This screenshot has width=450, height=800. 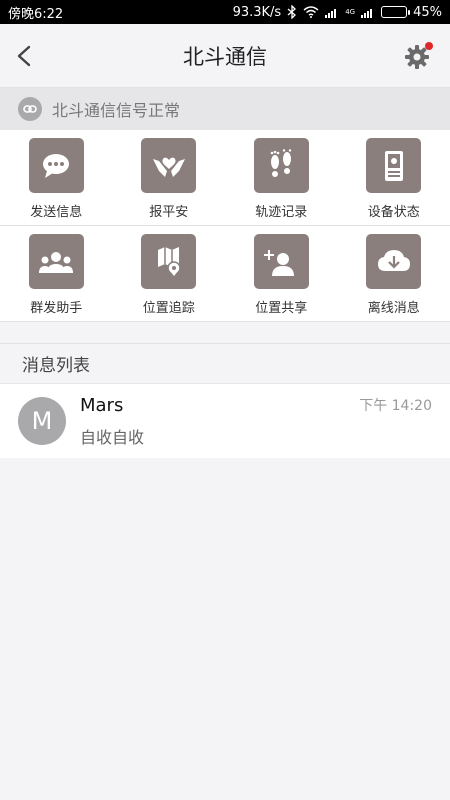 I want to click on message-preview: 自收自收, so click(x=112, y=437).